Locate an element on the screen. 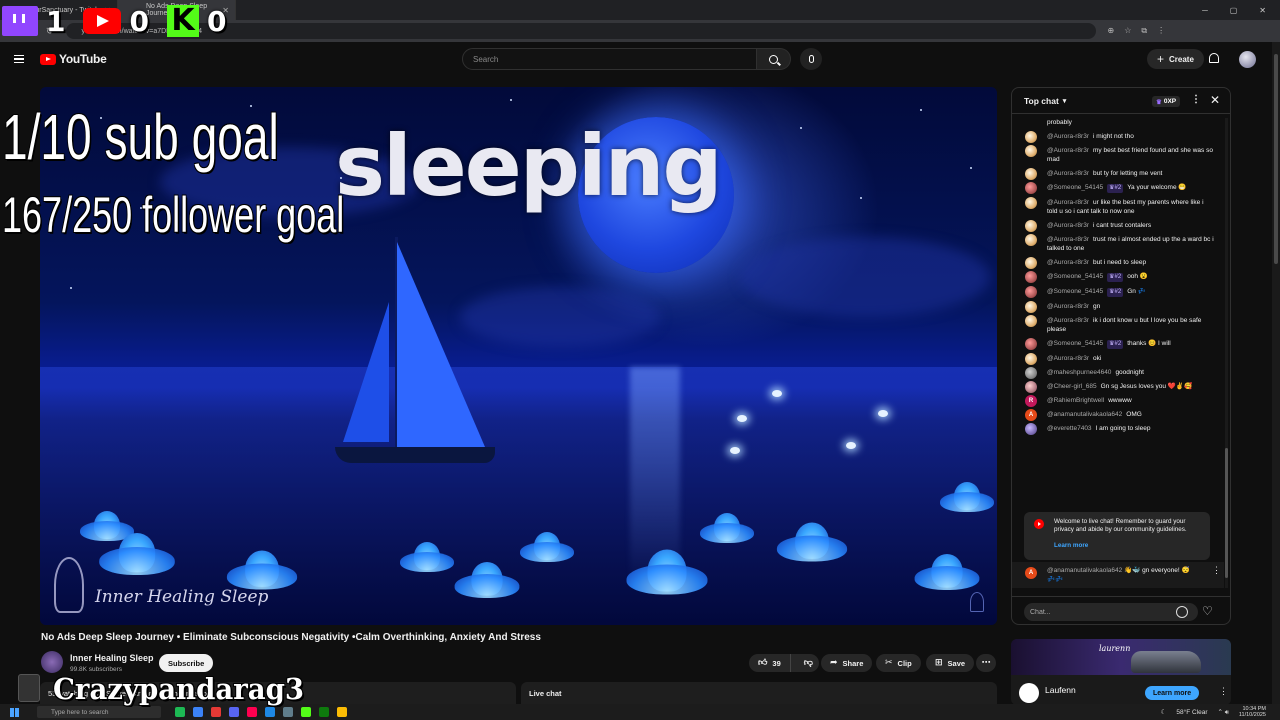  channel-name: Inner Healing Sleep is located at coordinates (112, 658).